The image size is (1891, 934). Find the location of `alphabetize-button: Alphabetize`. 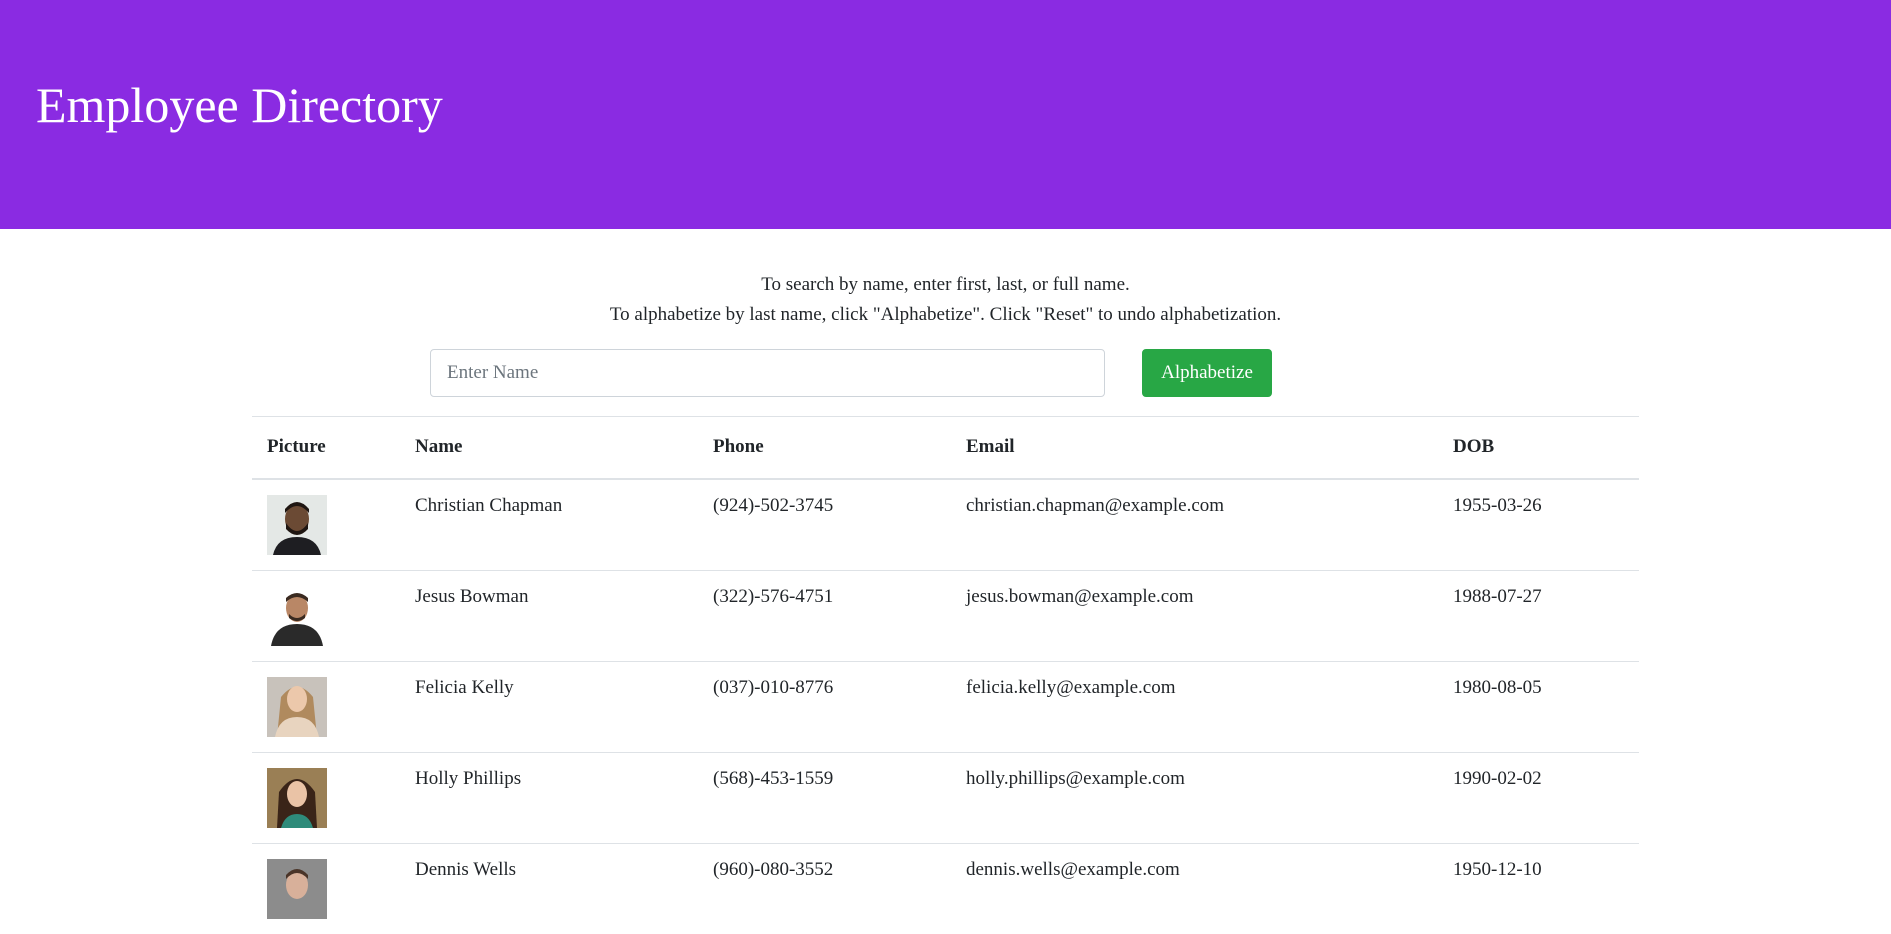

alphabetize-button: Alphabetize is located at coordinates (1207, 373).